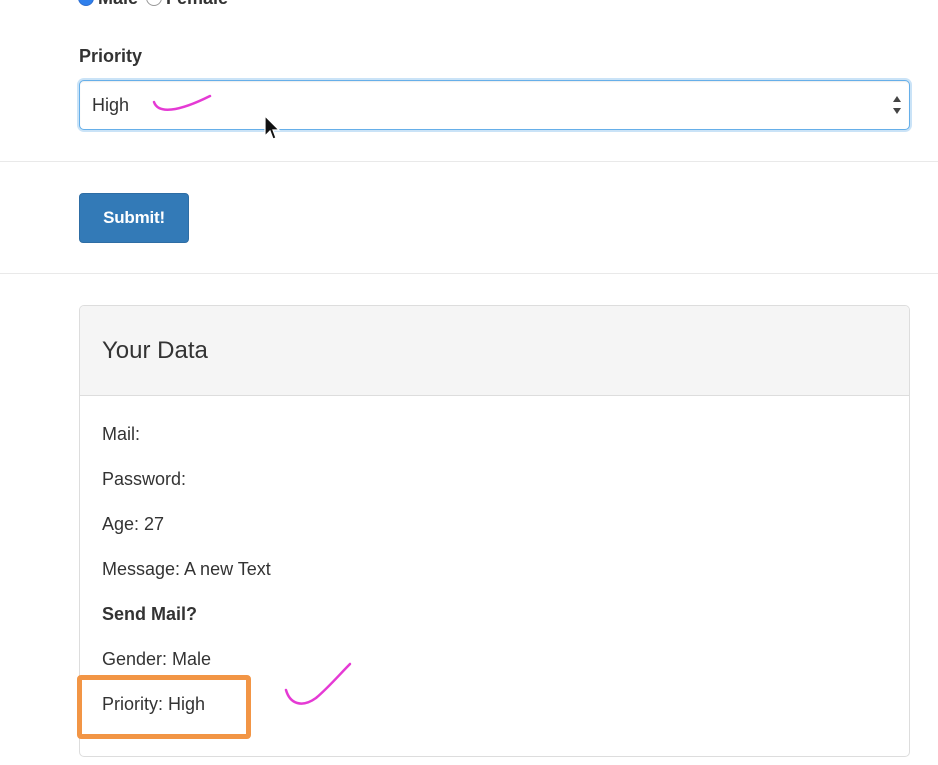 The width and height of the screenshot is (938, 765). I want to click on submit-button: Submit!, so click(134, 218).